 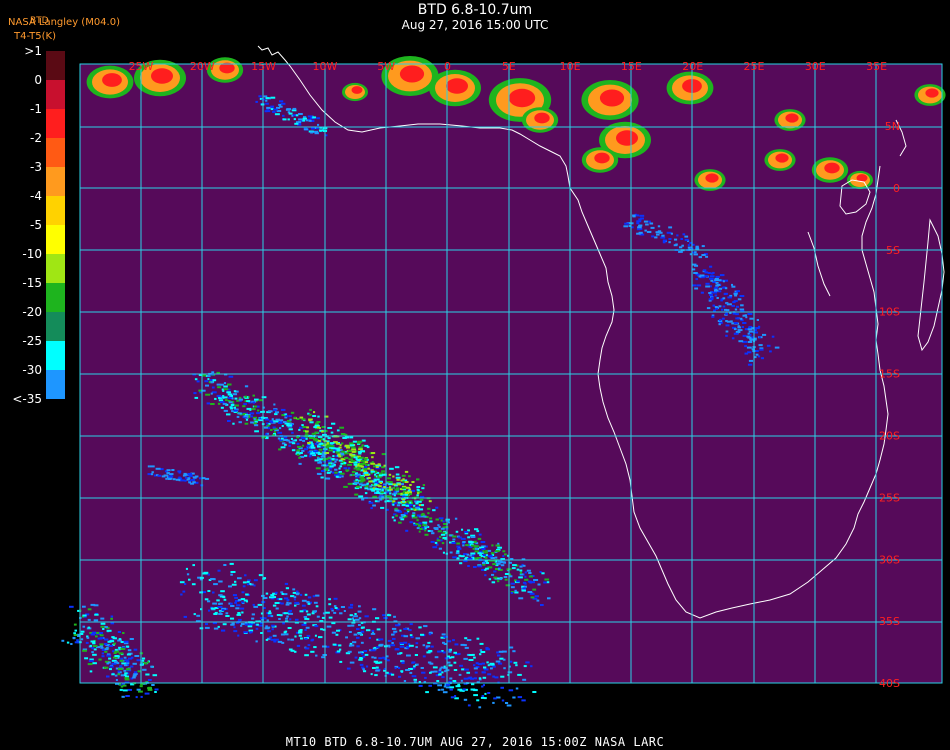 I want to click on storm-cell-core, so click(x=357, y=90).